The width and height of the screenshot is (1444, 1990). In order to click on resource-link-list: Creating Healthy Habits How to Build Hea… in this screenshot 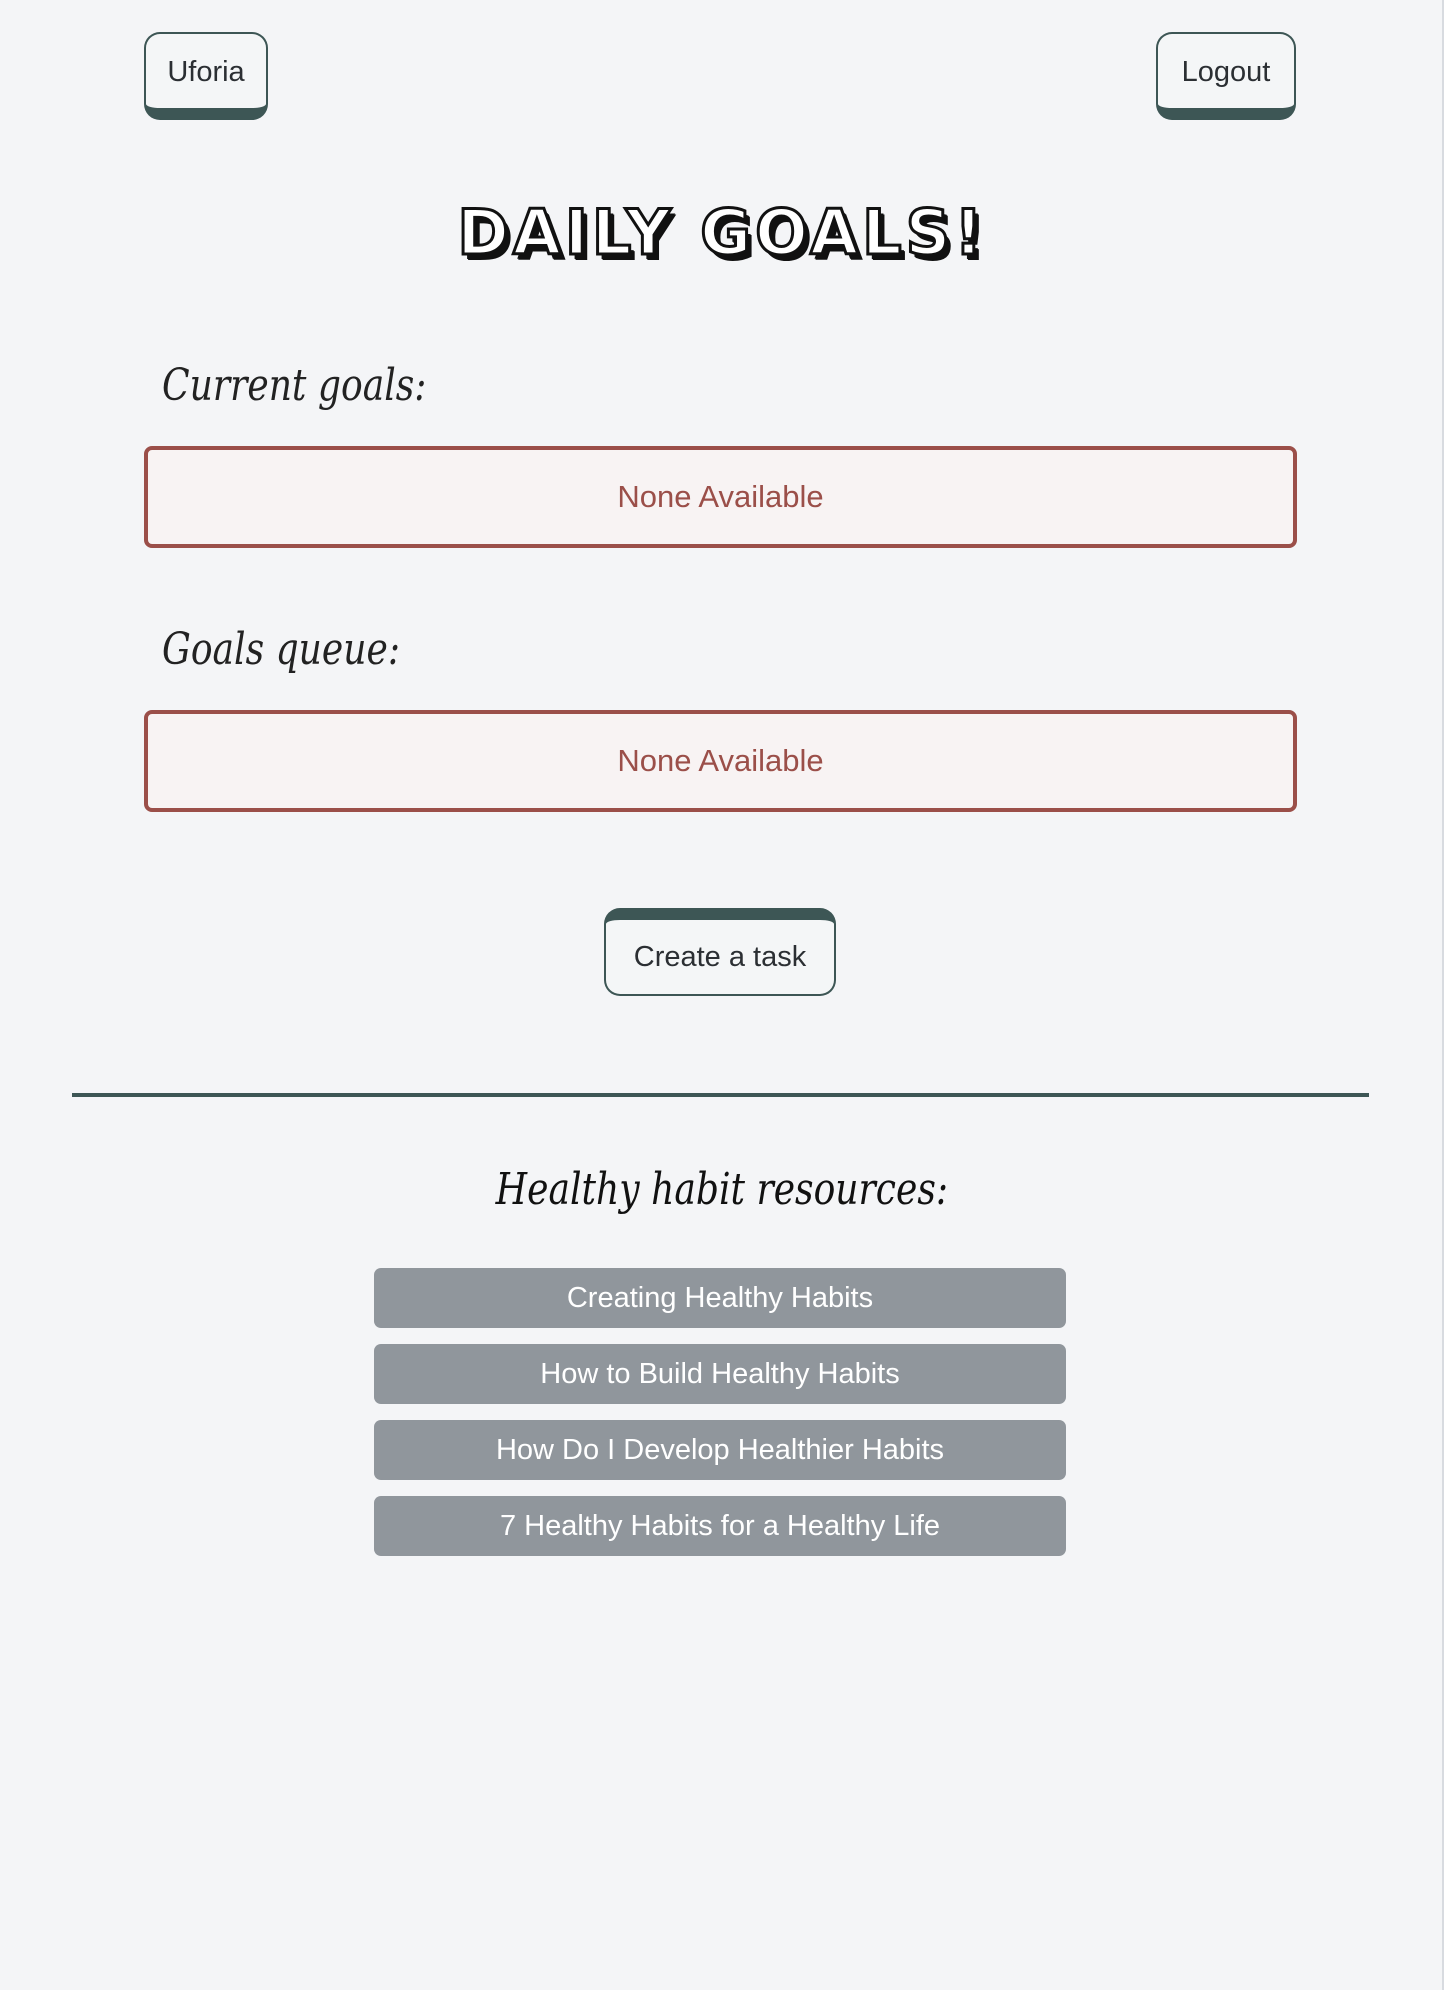, I will do `click(720, 1420)`.